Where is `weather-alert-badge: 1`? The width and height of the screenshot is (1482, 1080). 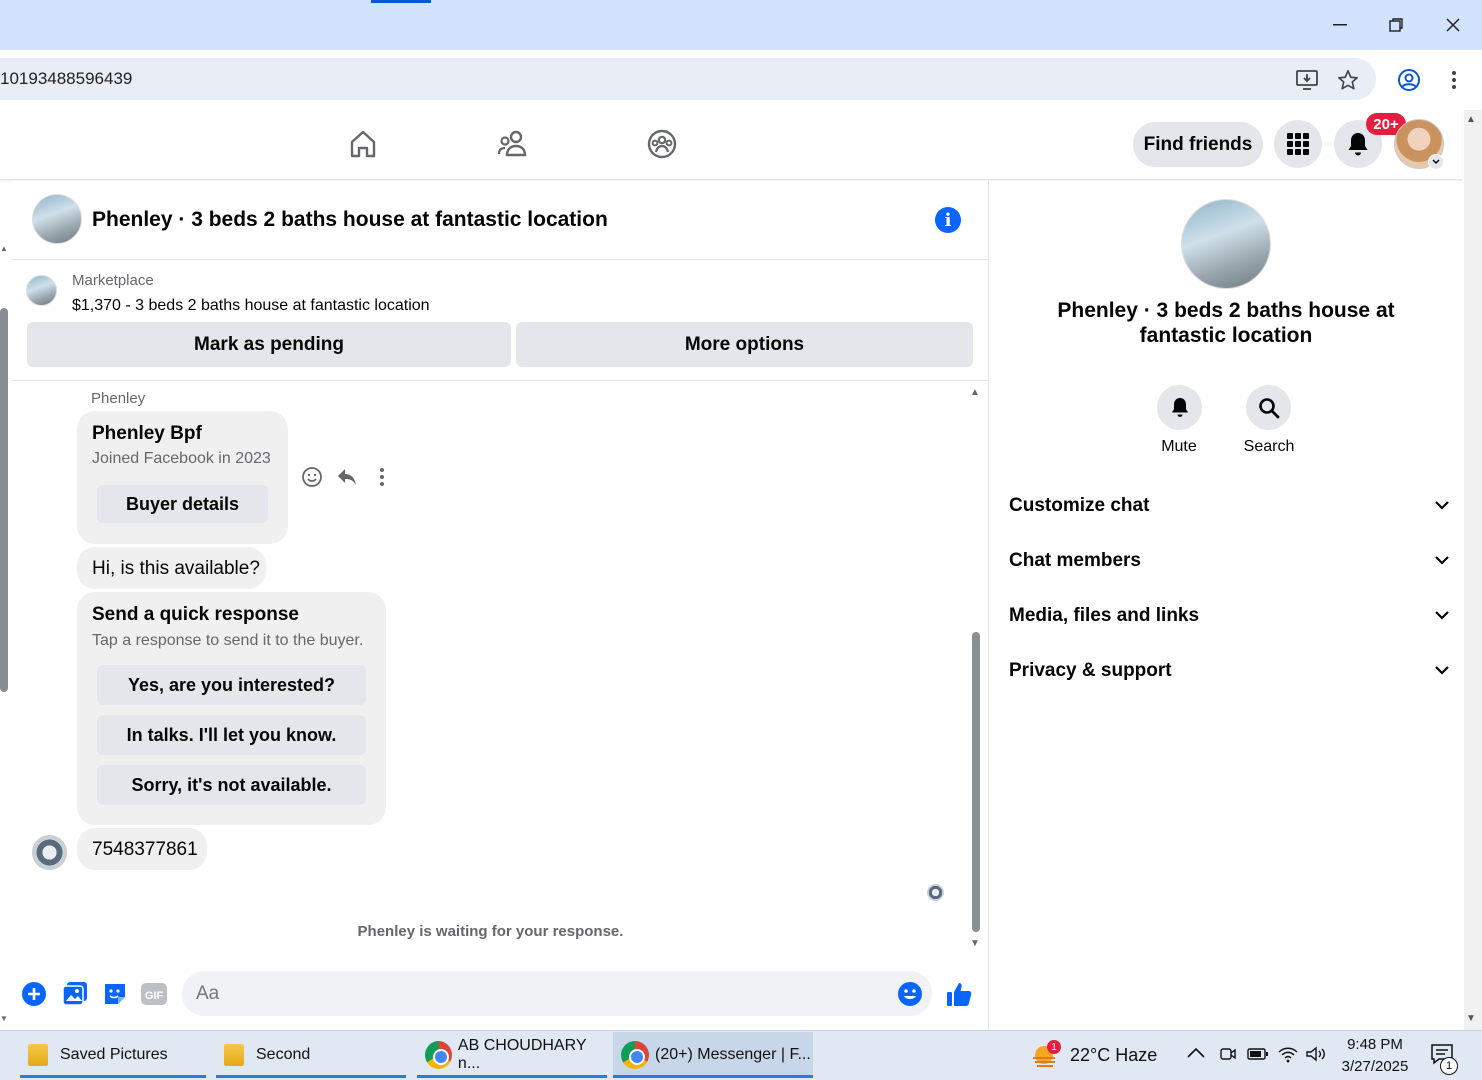
weather-alert-badge: 1 is located at coordinates (1054, 1047).